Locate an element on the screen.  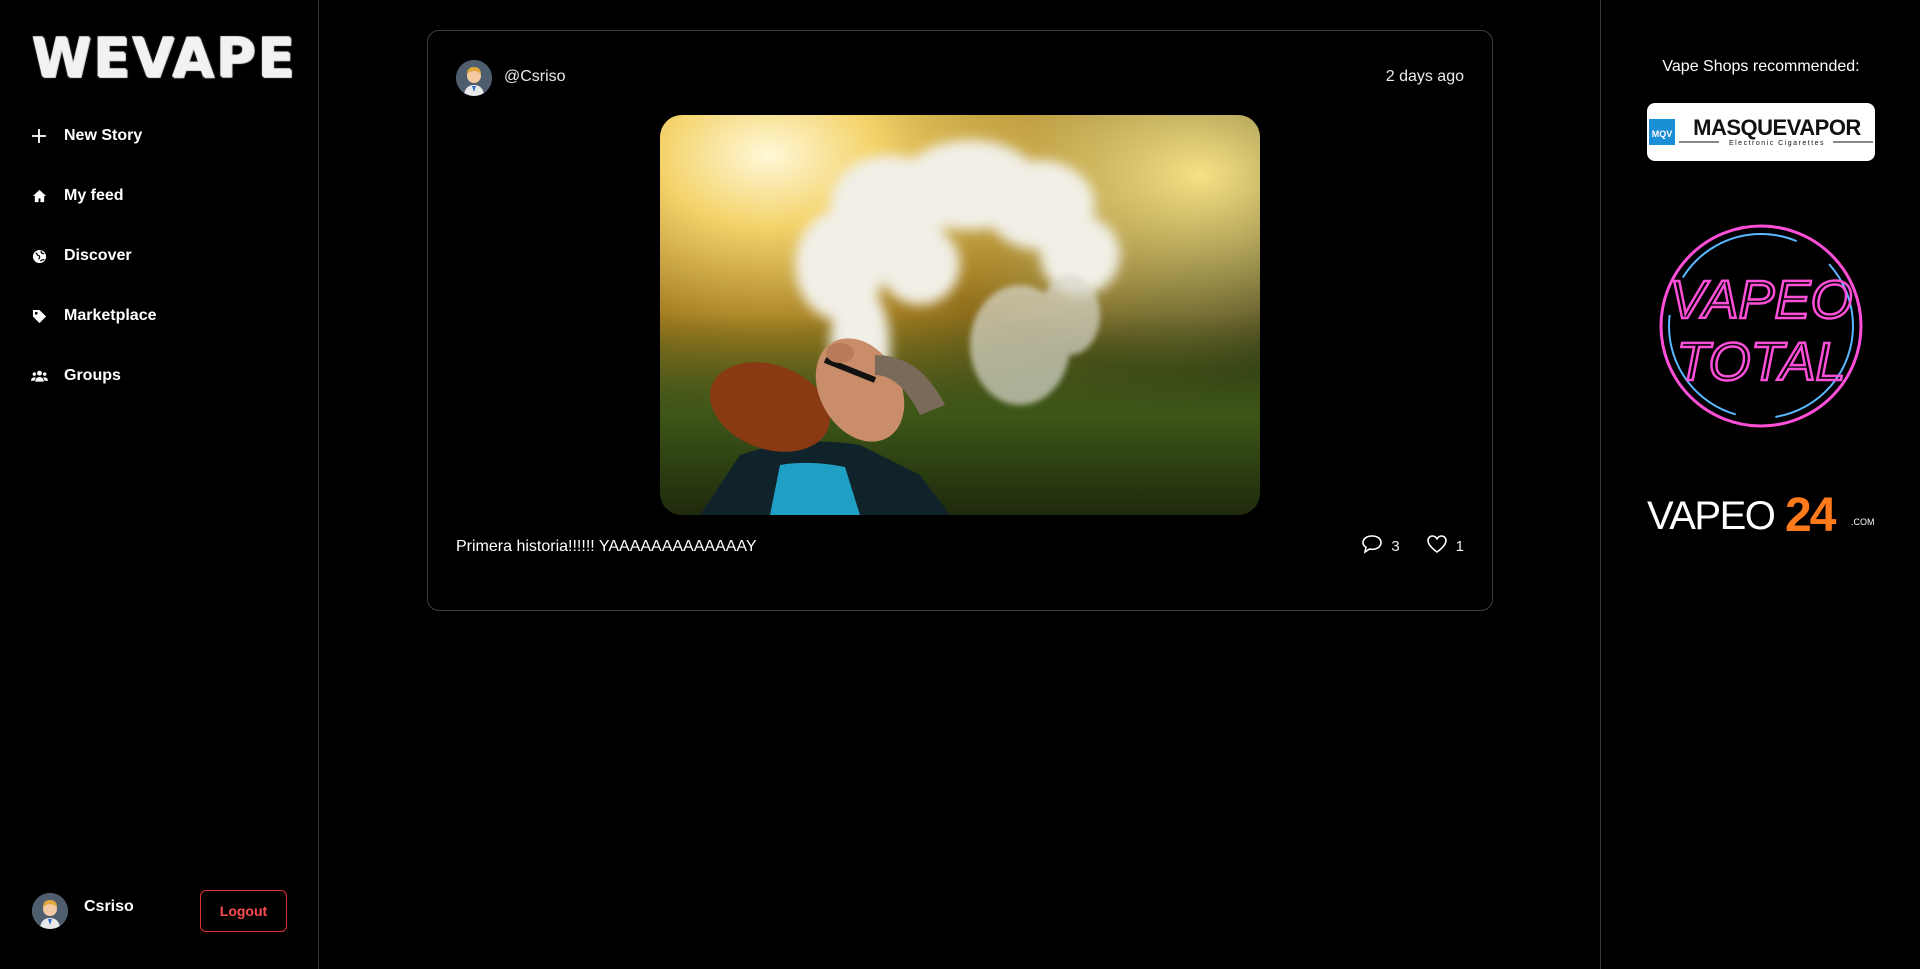
globe-icon is located at coordinates (39, 256).